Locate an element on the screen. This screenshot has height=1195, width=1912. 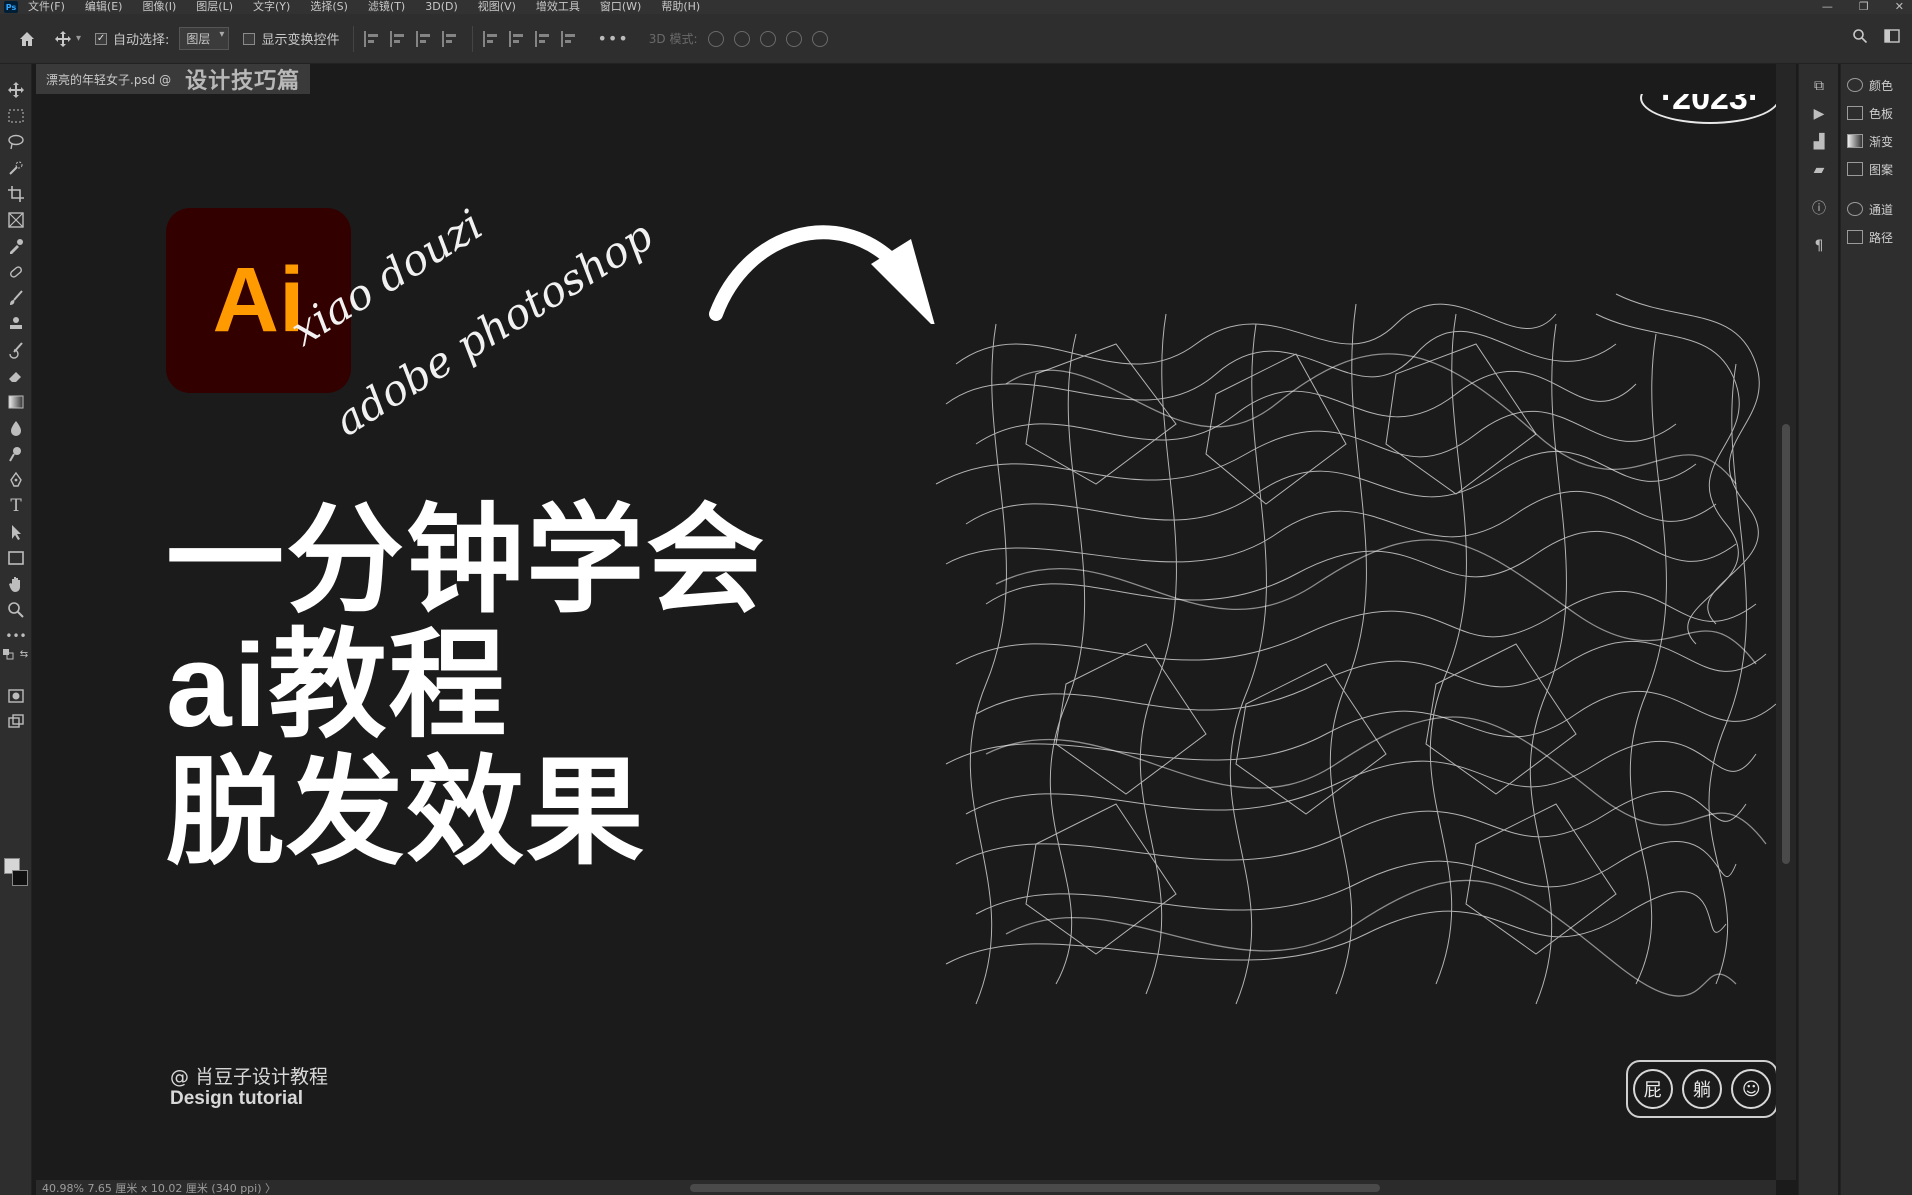
eyedropper-tool-icon is located at coordinates (16, 246).